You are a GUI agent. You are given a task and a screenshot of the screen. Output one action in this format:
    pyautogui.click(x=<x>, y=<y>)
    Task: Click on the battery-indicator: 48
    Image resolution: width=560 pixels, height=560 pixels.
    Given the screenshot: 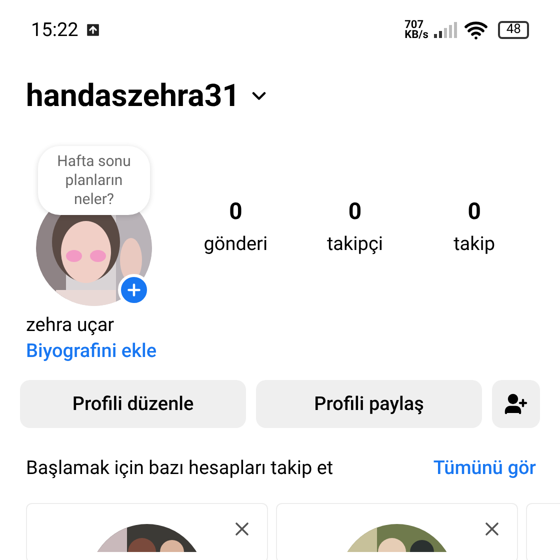 What is the action you would take?
    pyautogui.click(x=513, y=30)
    